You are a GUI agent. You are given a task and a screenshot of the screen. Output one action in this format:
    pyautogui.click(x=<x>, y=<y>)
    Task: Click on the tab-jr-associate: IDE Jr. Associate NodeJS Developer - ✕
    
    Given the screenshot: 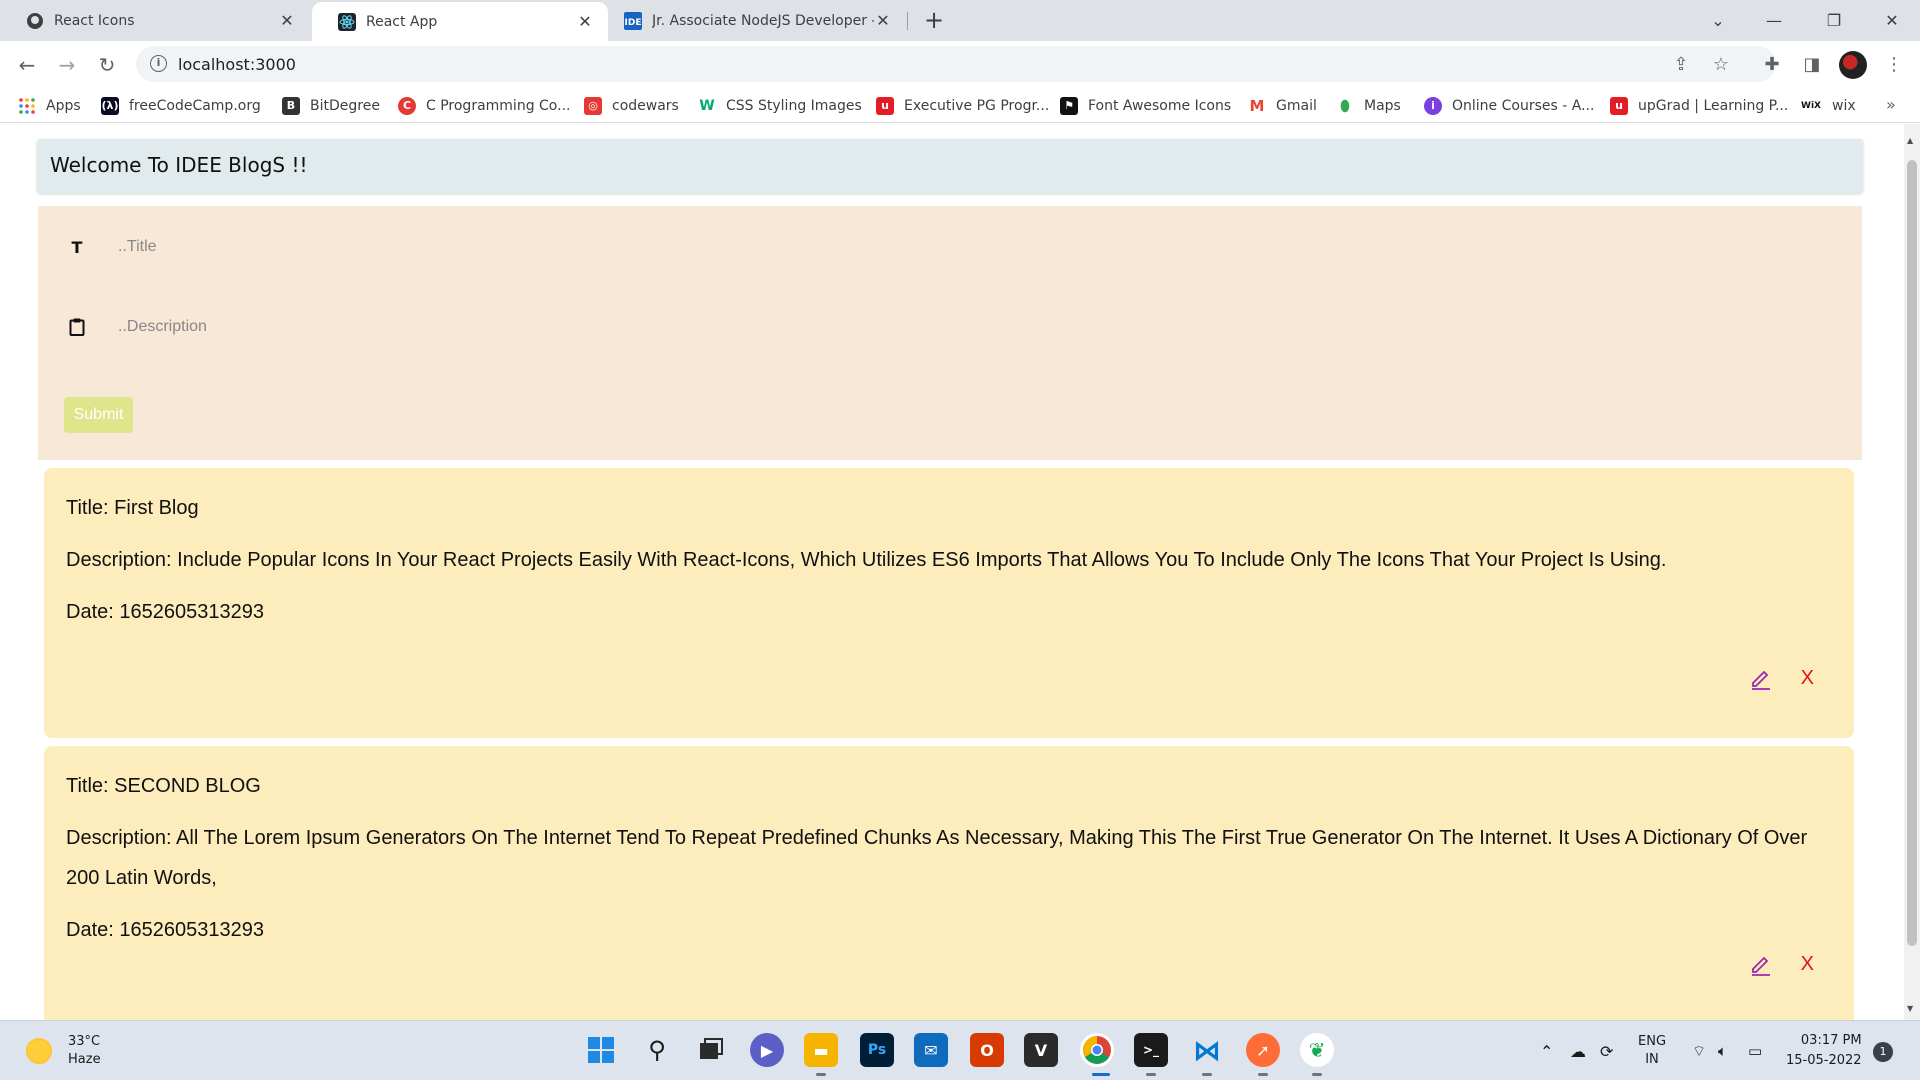 What is the action you would take?
    pyautogui.click(x=758, y=20)
    